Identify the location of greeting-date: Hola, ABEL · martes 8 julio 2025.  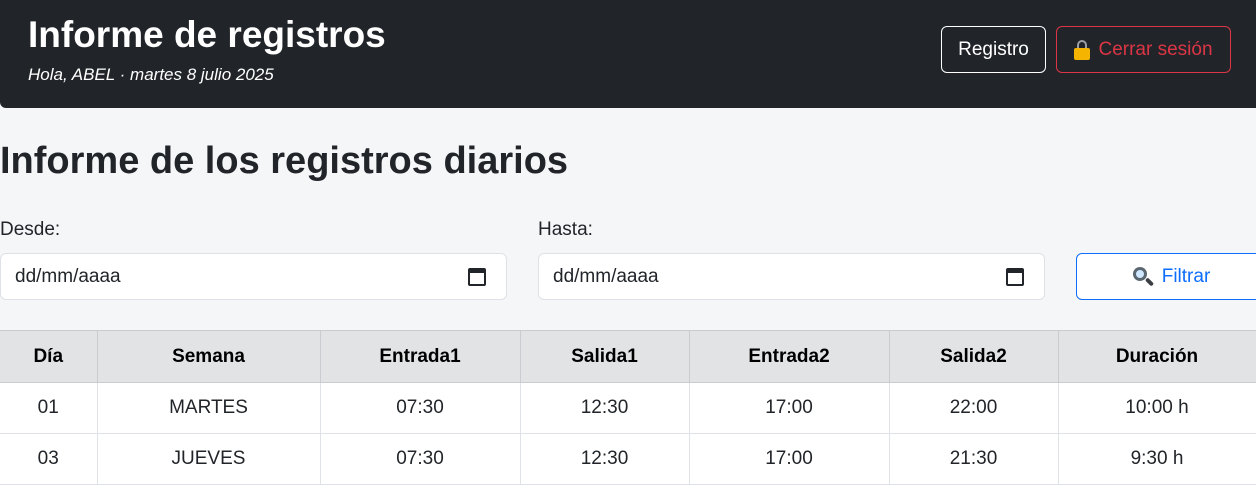
(151, 74).